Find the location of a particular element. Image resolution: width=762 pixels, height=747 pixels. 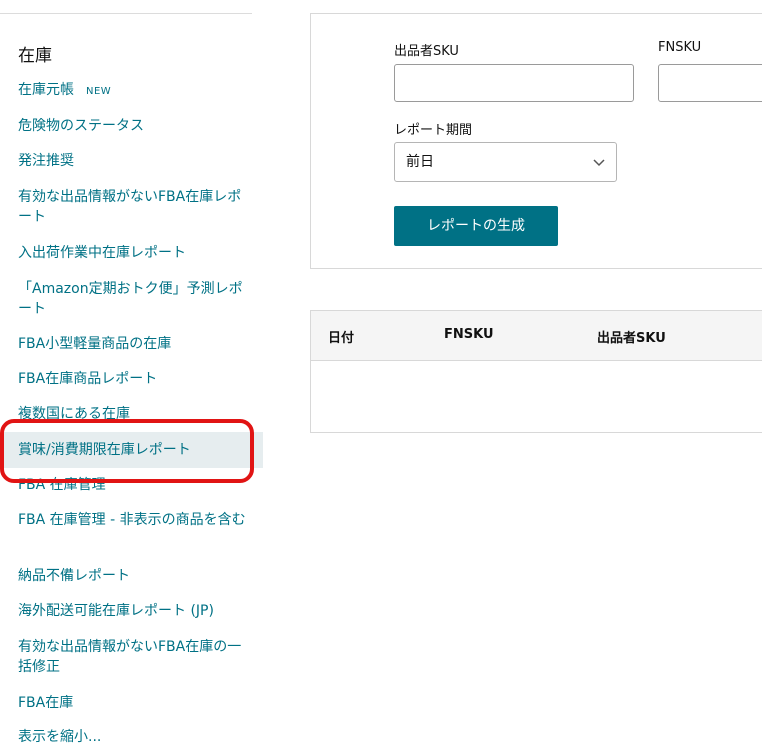

column-header-seller-sku: 出品者SKU is located at coordinates (631, 336).